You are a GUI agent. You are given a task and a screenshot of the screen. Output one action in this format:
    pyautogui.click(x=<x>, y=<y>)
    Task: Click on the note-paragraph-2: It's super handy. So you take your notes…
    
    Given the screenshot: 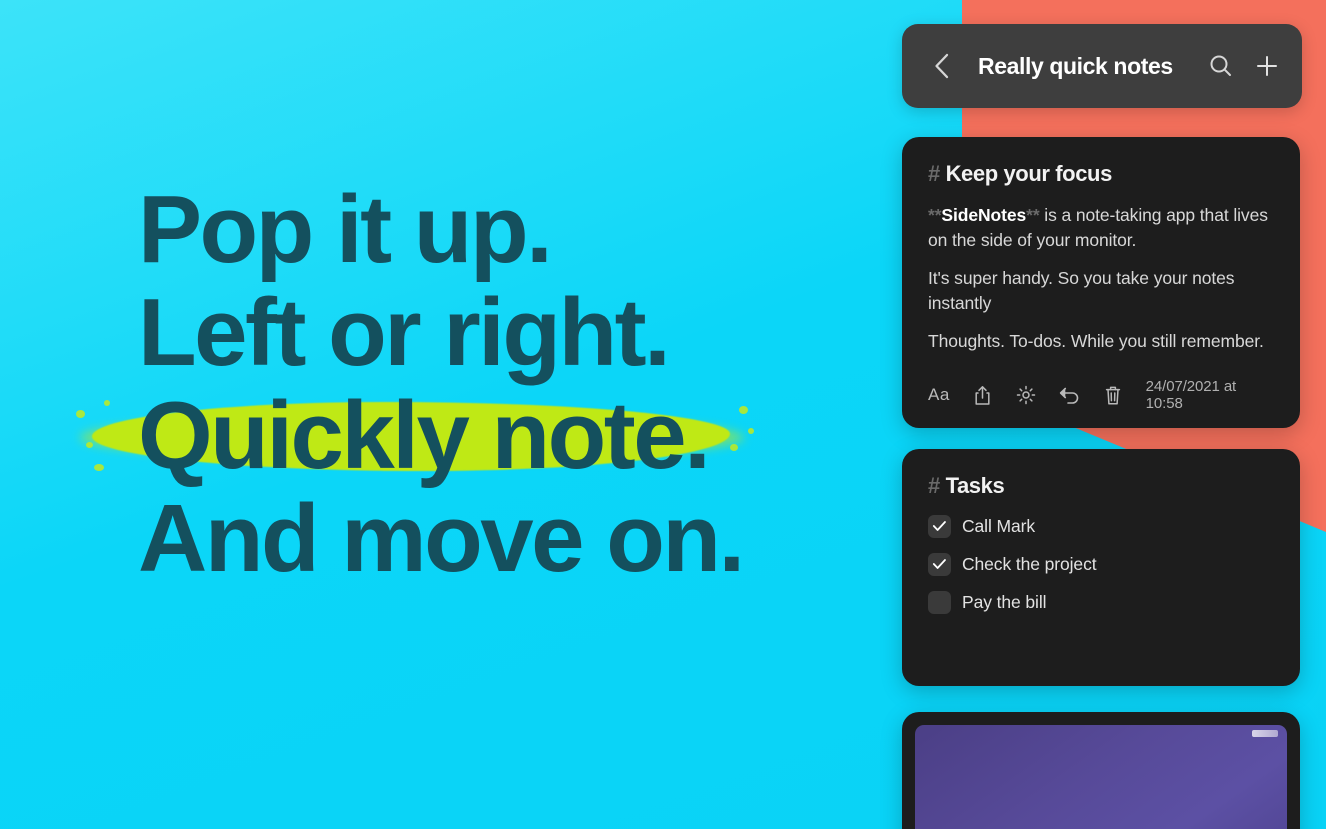 What is the action you would take?
    pyautogui.click(x=1081, y=290)
    